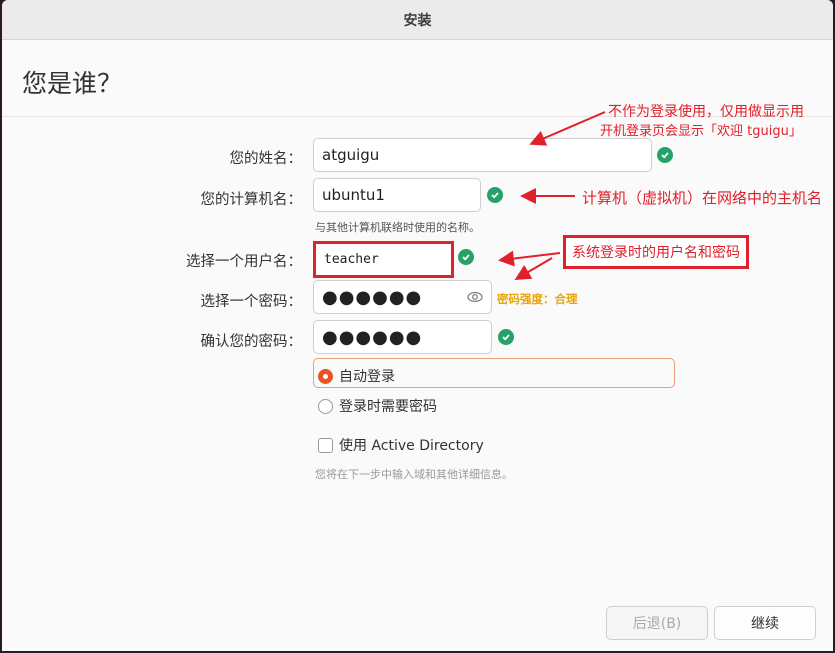  What do you see at coordinates (72, 83) in the screenshot?
I see `page-title: 您是谁？` at bounding box center [72, 83].